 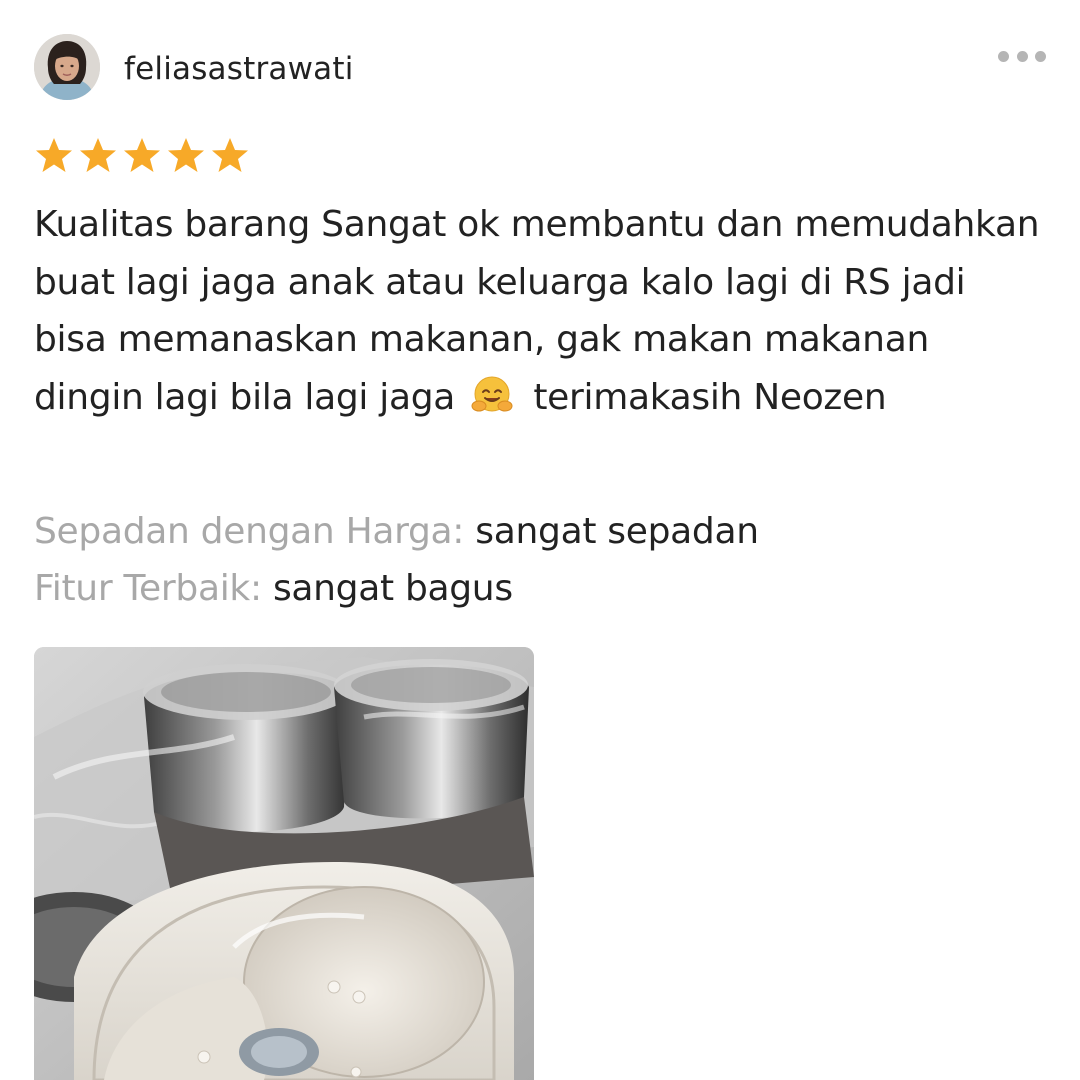 What do you see at coordinates (704, 397) in the screenshot?
I see `review-text-part2: terimakasih Neozen` at bounding box center [704, 397].